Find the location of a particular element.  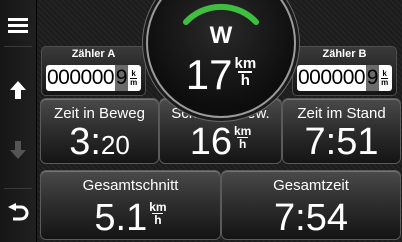

moving-average-value: 16 km h is located at coordinates (220, 142).